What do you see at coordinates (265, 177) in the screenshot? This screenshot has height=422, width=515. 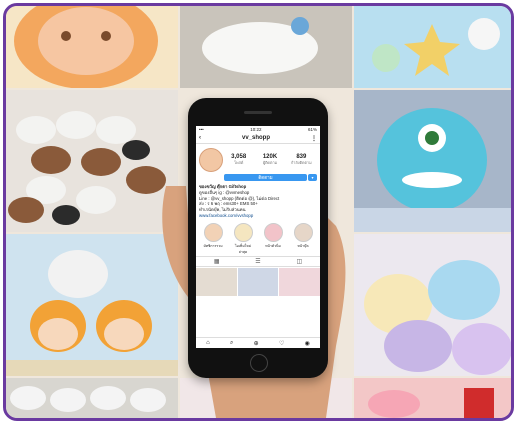 I see `follow-button: ติดตาม` at bounding box center [265, 177].